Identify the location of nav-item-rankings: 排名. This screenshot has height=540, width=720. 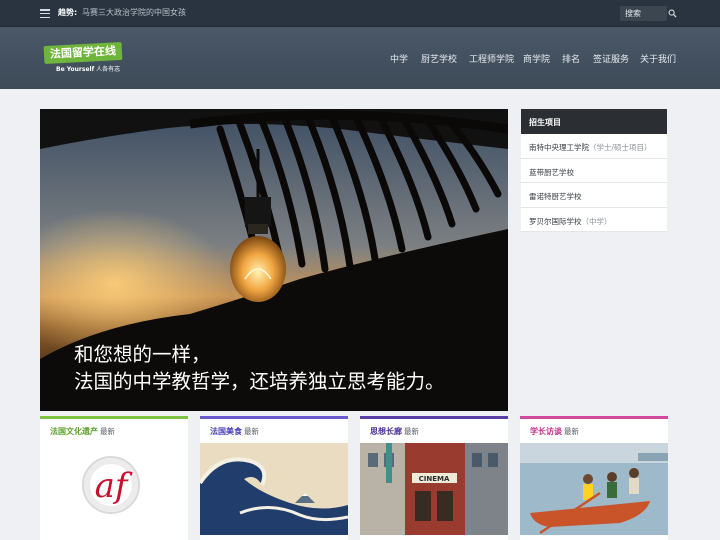
(571, 58).